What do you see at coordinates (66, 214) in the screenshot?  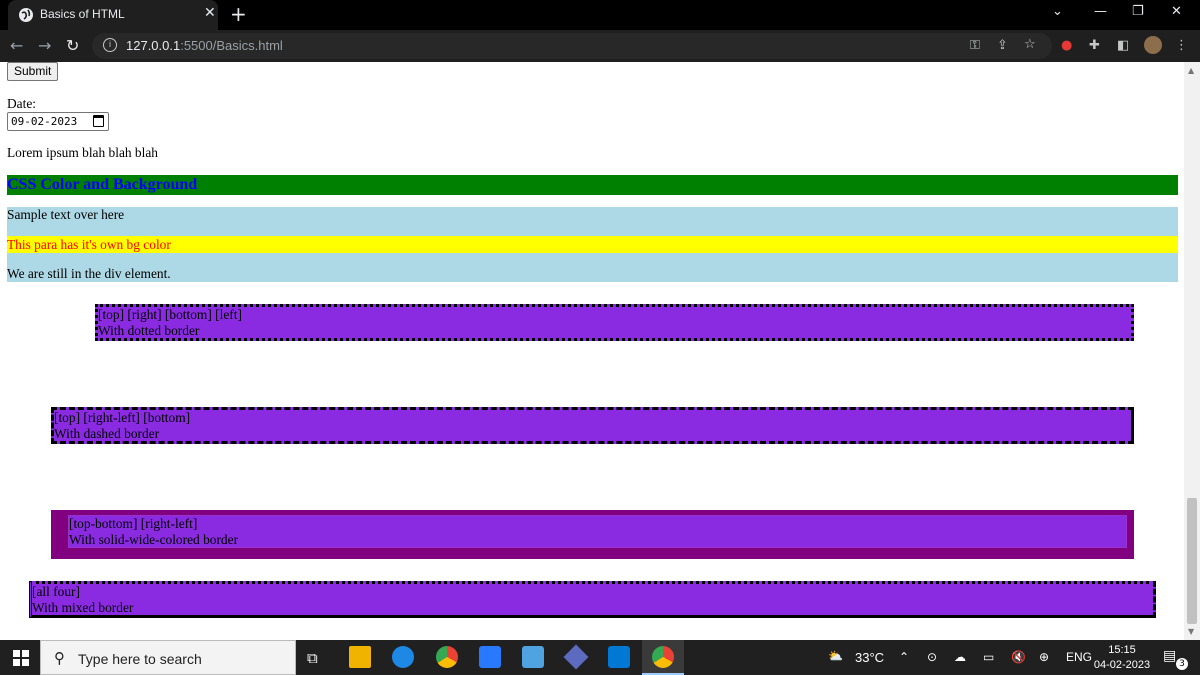 I see `sample-text: Sample text over here` at bounding box center [66, 214].